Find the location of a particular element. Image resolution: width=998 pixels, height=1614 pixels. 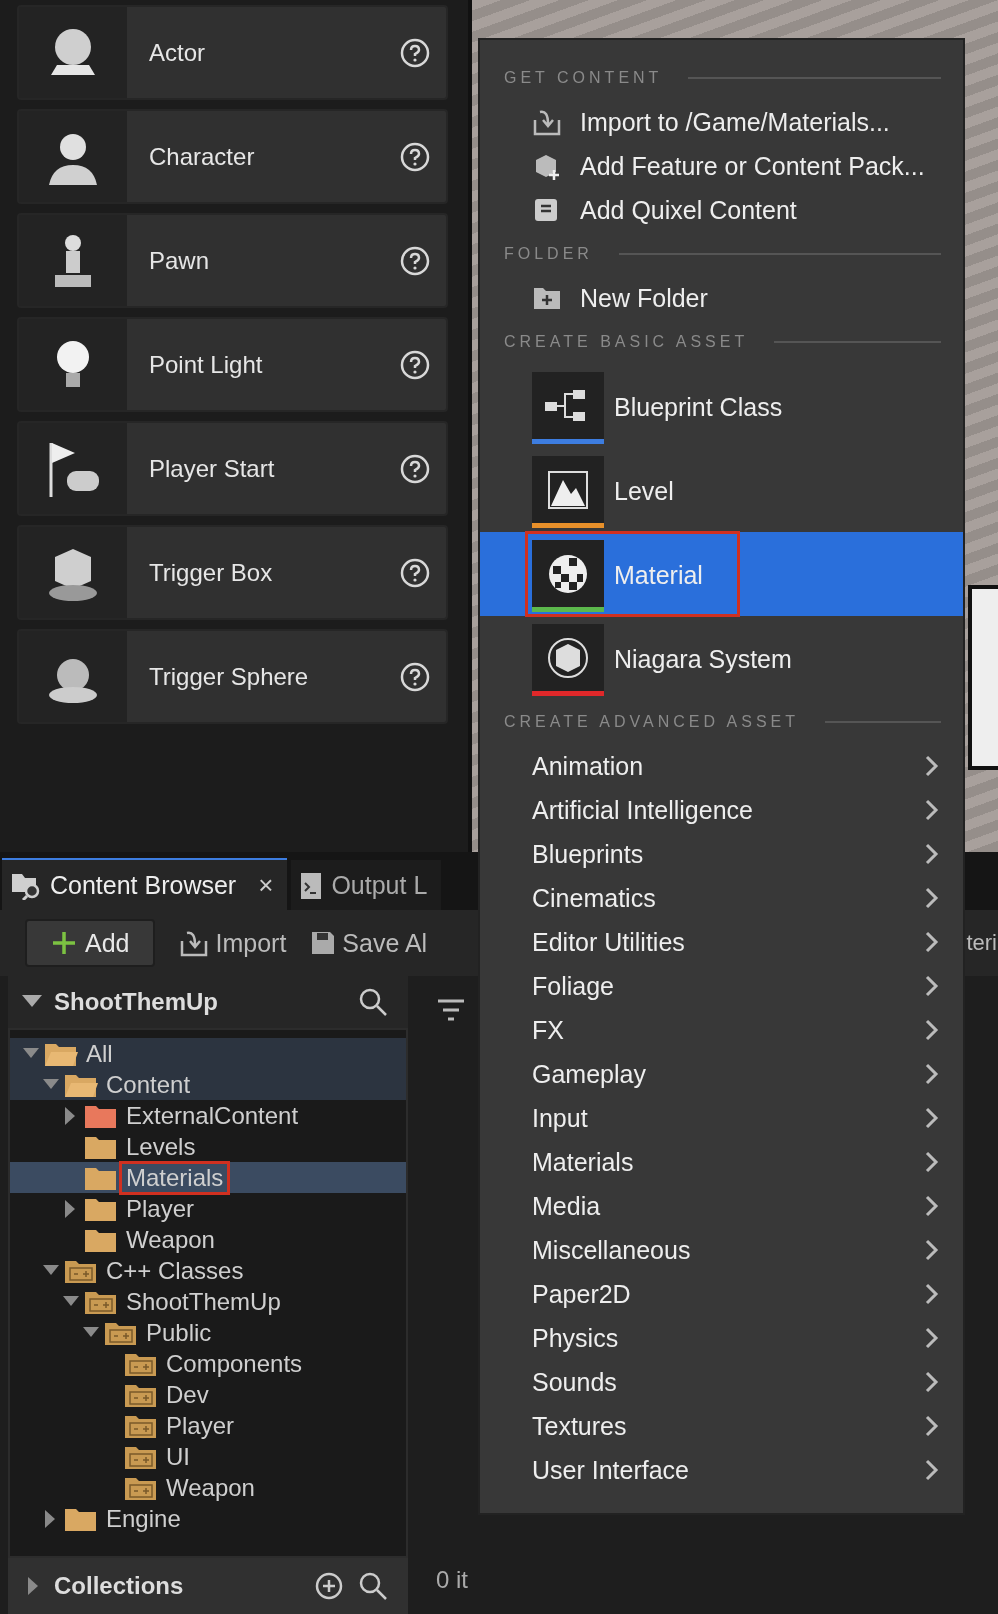

actor-item: Point Light is located at coordinates (232, 364).